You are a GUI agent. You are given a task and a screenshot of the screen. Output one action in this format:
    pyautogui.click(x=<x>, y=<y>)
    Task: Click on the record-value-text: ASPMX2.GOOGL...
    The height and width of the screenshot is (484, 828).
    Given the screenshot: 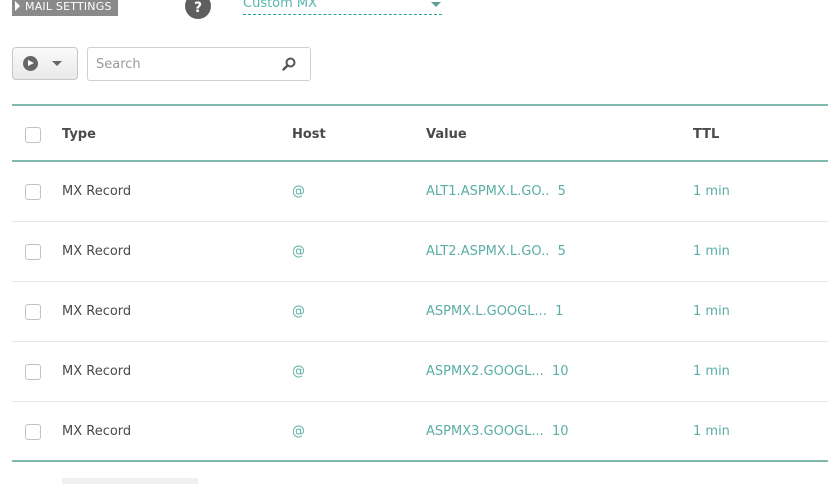 What is the action you would take?
    pyautogui.click(x=485, y=371)
    